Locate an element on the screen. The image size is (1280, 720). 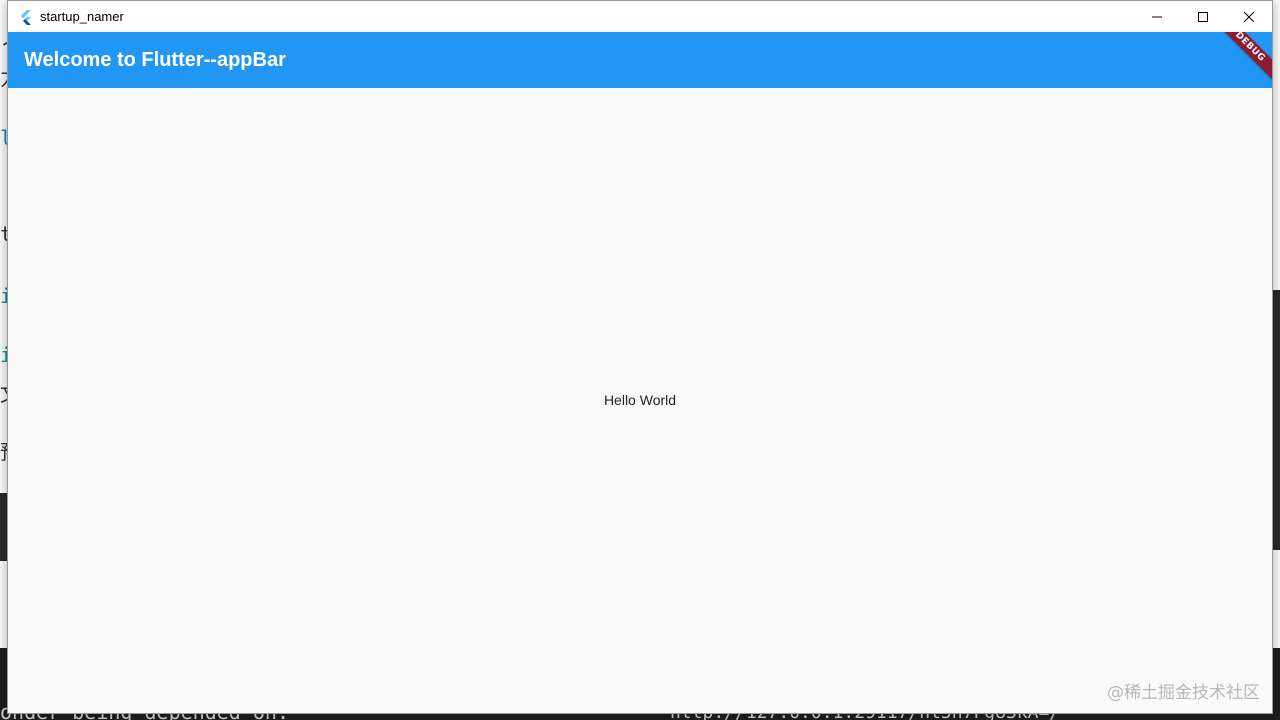
window-titlebar: startup_namer is located at coordinates (640, 16).